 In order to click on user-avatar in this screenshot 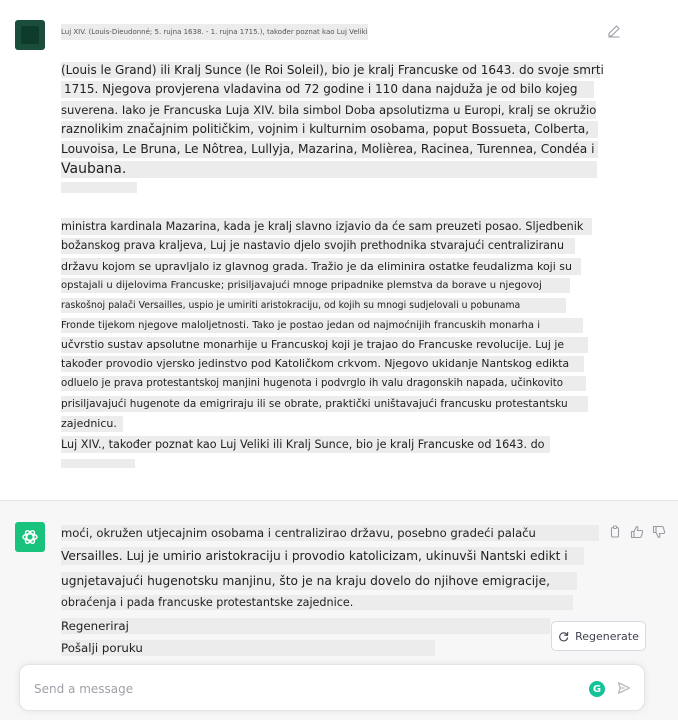, I will do `click(30, 35)`.